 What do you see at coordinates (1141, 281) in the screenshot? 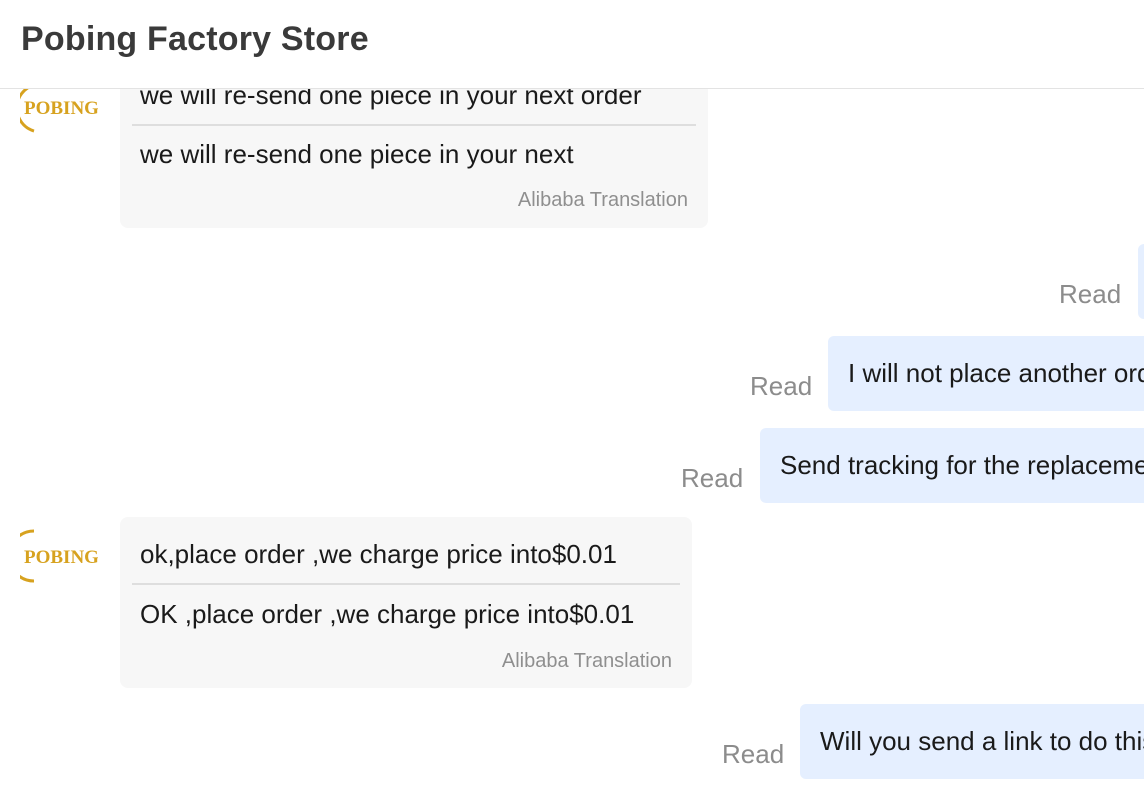
I see `outgoing-message` at bounding box center [1141, 281].